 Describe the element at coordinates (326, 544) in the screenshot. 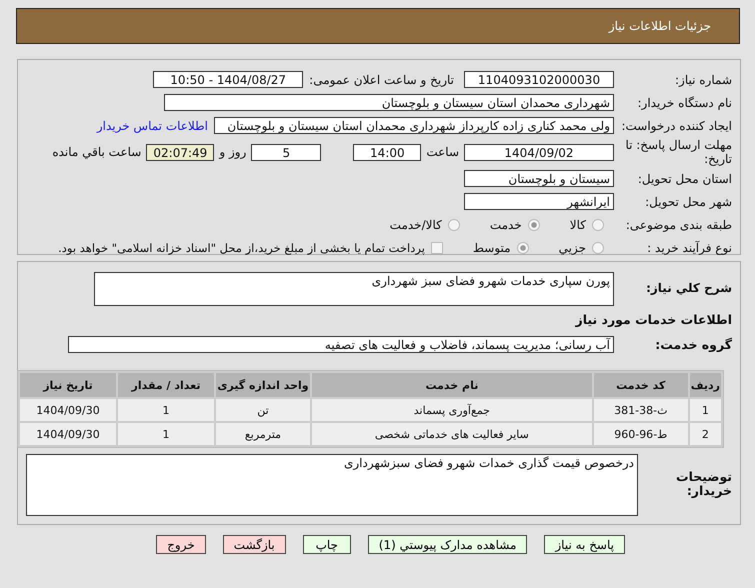

I see `action-button: چاپ` at that location.